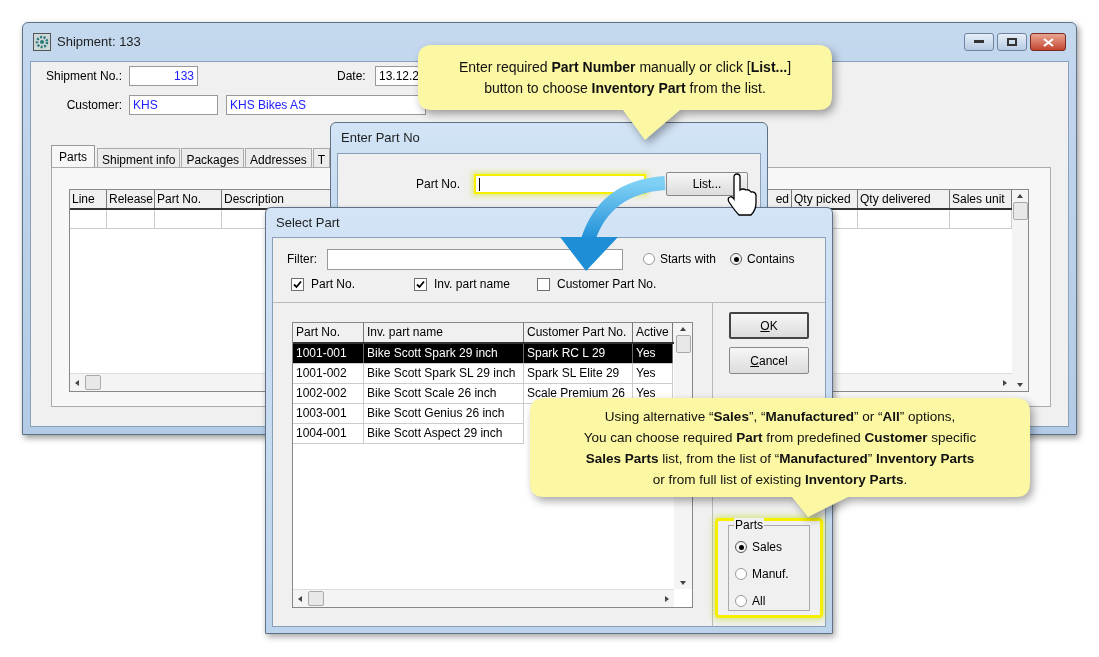  What do you see at coordinates (88, 199) in the screenshot?
I see `column-header: Line` at bounding box center [88, 199].